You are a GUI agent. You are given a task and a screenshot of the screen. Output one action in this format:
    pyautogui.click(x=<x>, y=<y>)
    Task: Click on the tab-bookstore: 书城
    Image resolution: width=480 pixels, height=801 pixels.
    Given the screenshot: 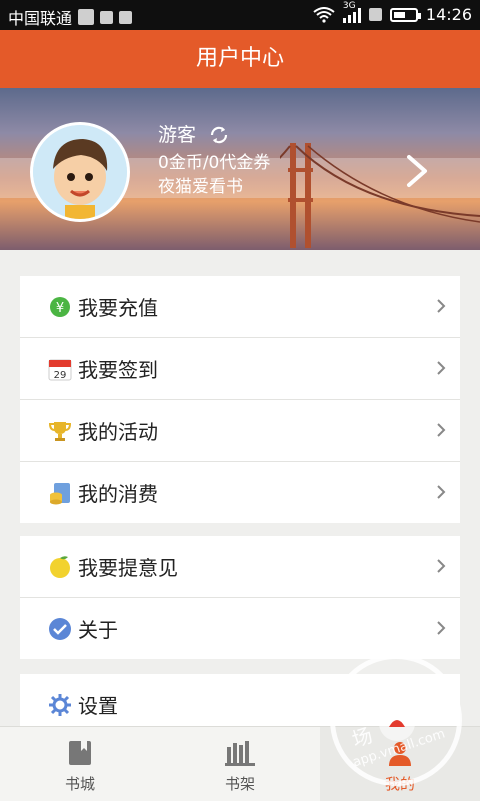 What is the action you would take?
    pyautogui.click(x=80, y=764)
    